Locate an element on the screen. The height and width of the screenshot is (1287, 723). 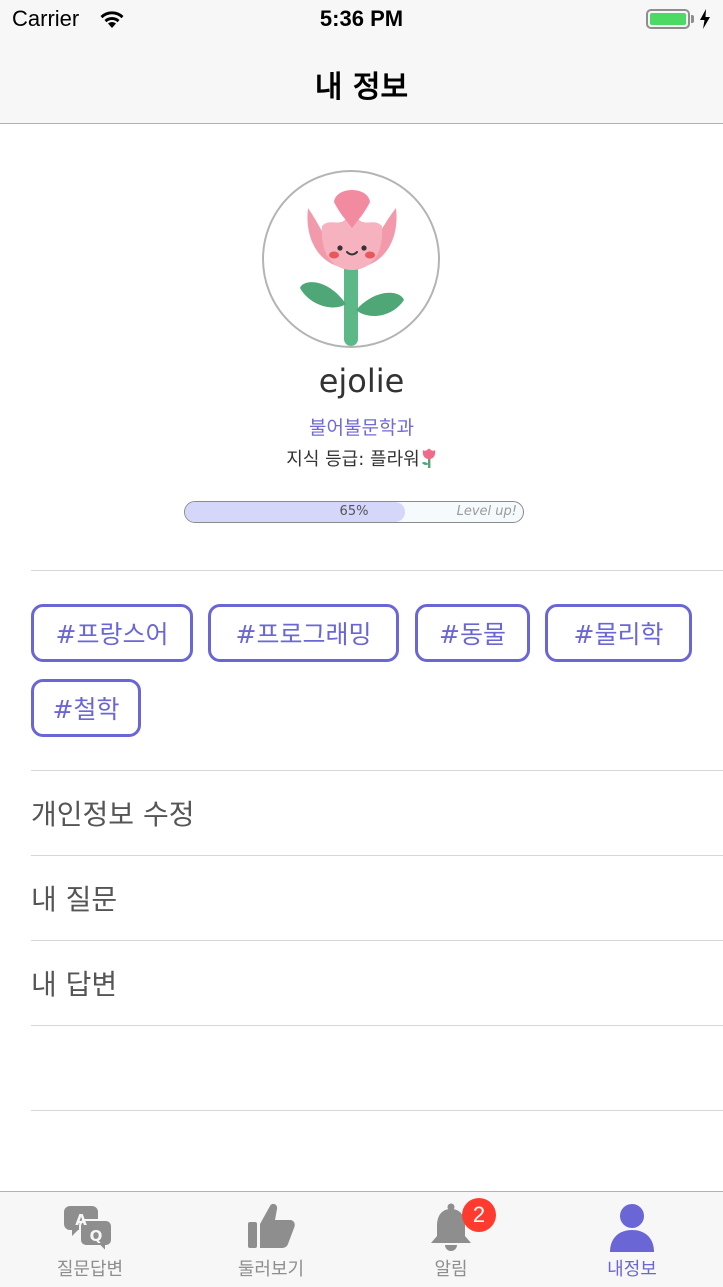
username: ejolie is located at coordinates (361, 381).